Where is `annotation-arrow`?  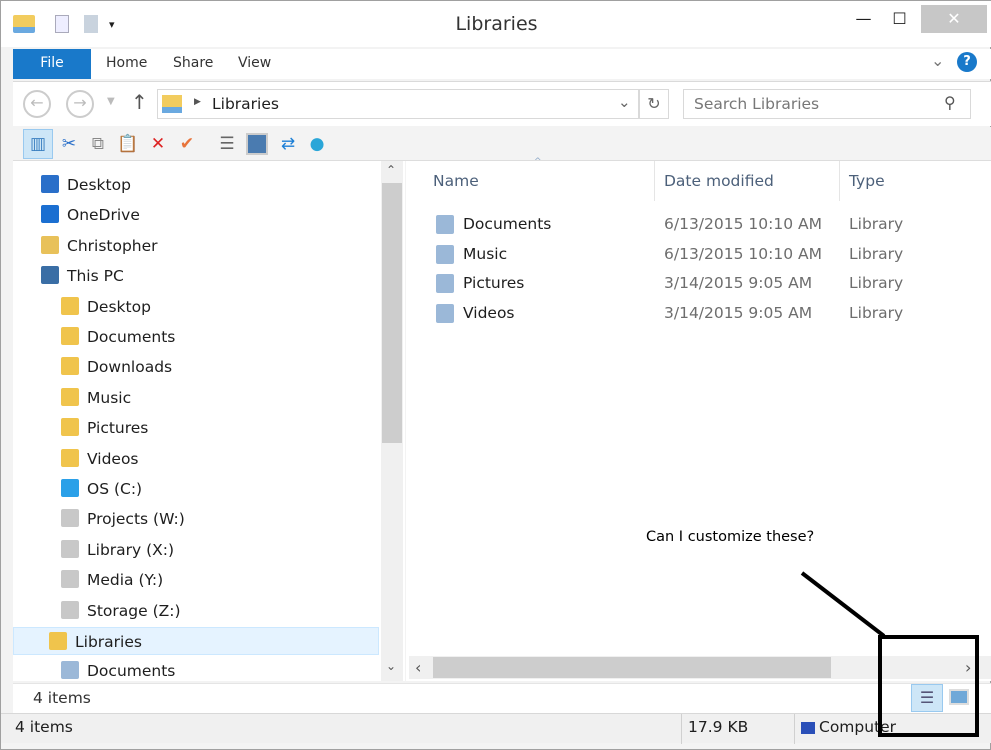 annotation-arrow is located at coordinates (889, 654).